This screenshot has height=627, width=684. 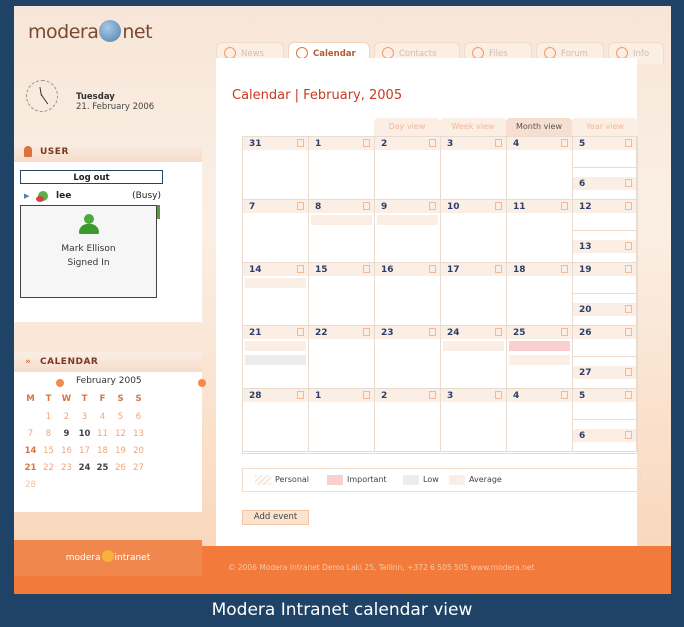 I want to click on logout-button: Log out, so click(x=91, y=177).